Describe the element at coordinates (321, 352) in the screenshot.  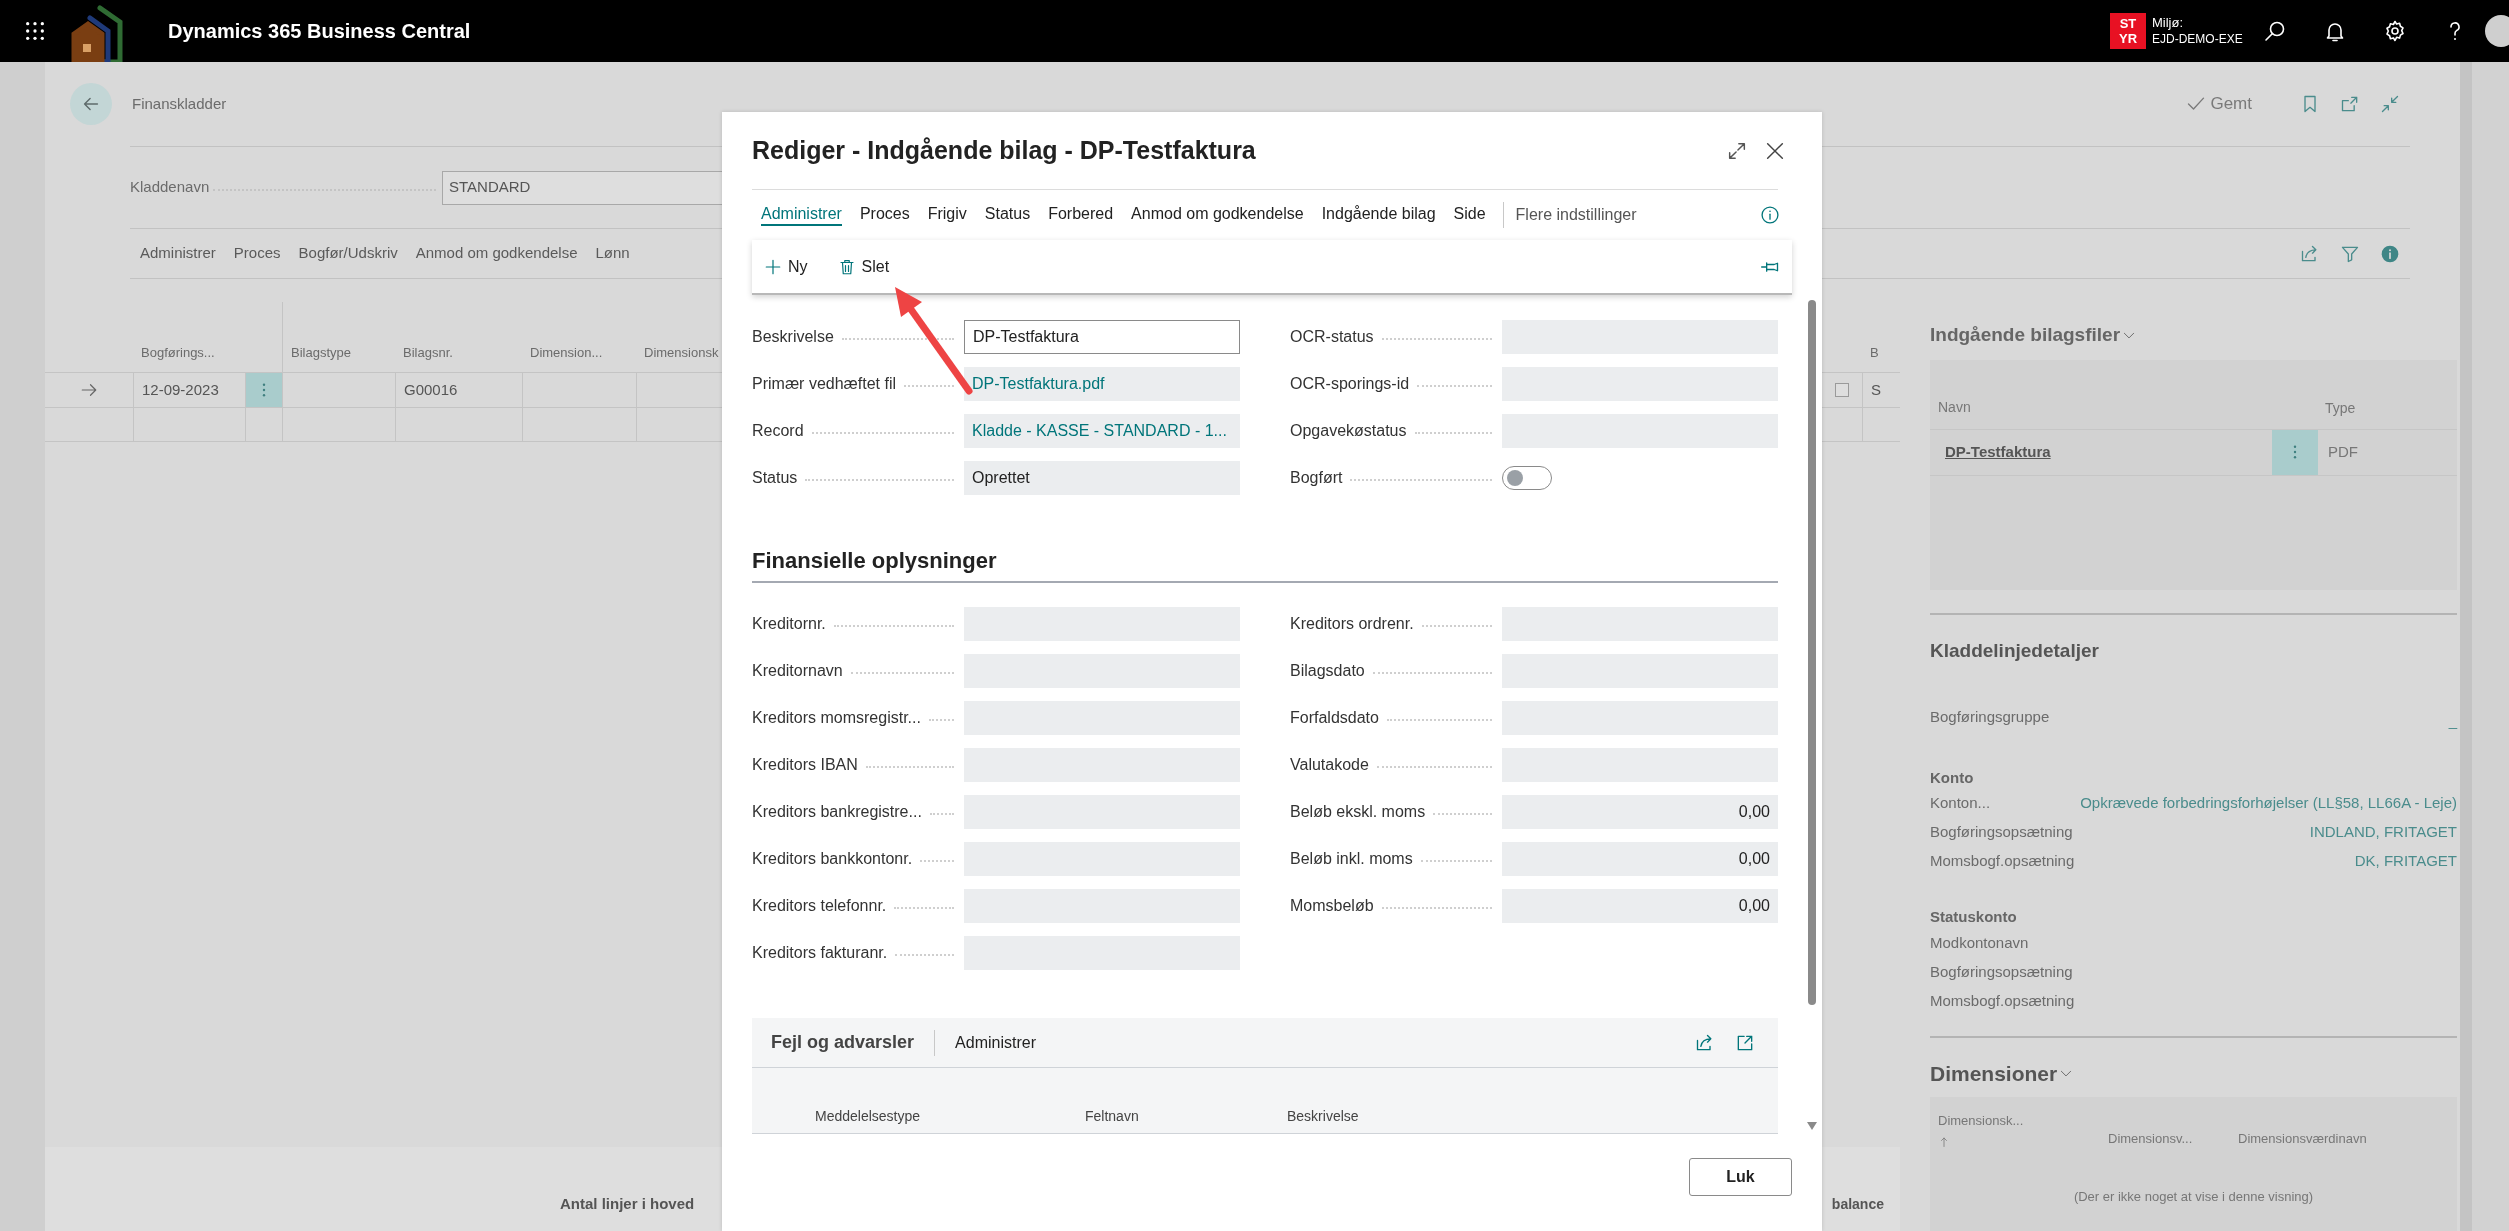
I see `column-header: Bilagstype` at that location.